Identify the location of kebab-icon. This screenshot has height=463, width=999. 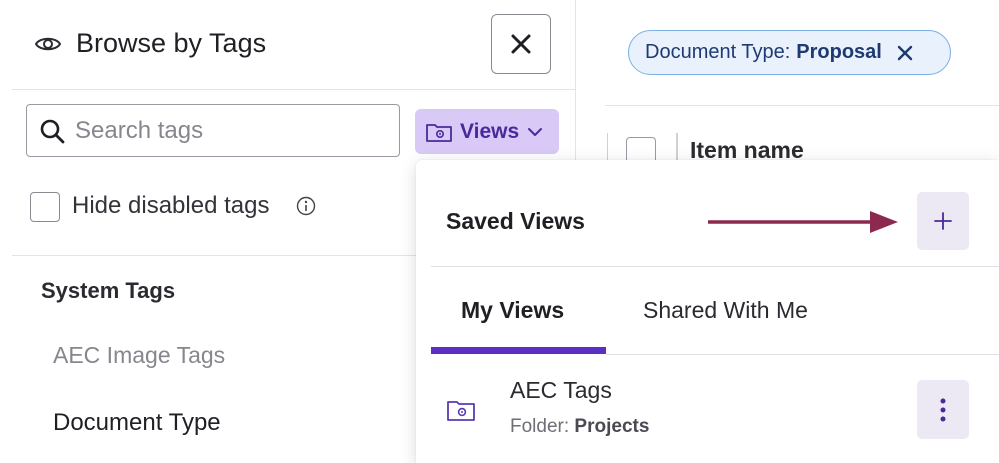
(943, 409).